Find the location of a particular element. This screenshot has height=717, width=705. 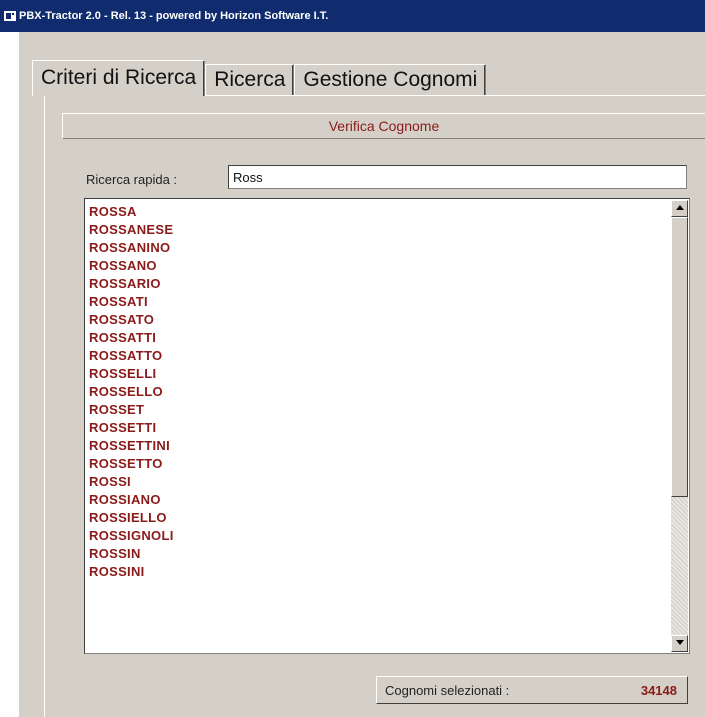

list-item: ROSSINI is located at coordinates (379, 572).